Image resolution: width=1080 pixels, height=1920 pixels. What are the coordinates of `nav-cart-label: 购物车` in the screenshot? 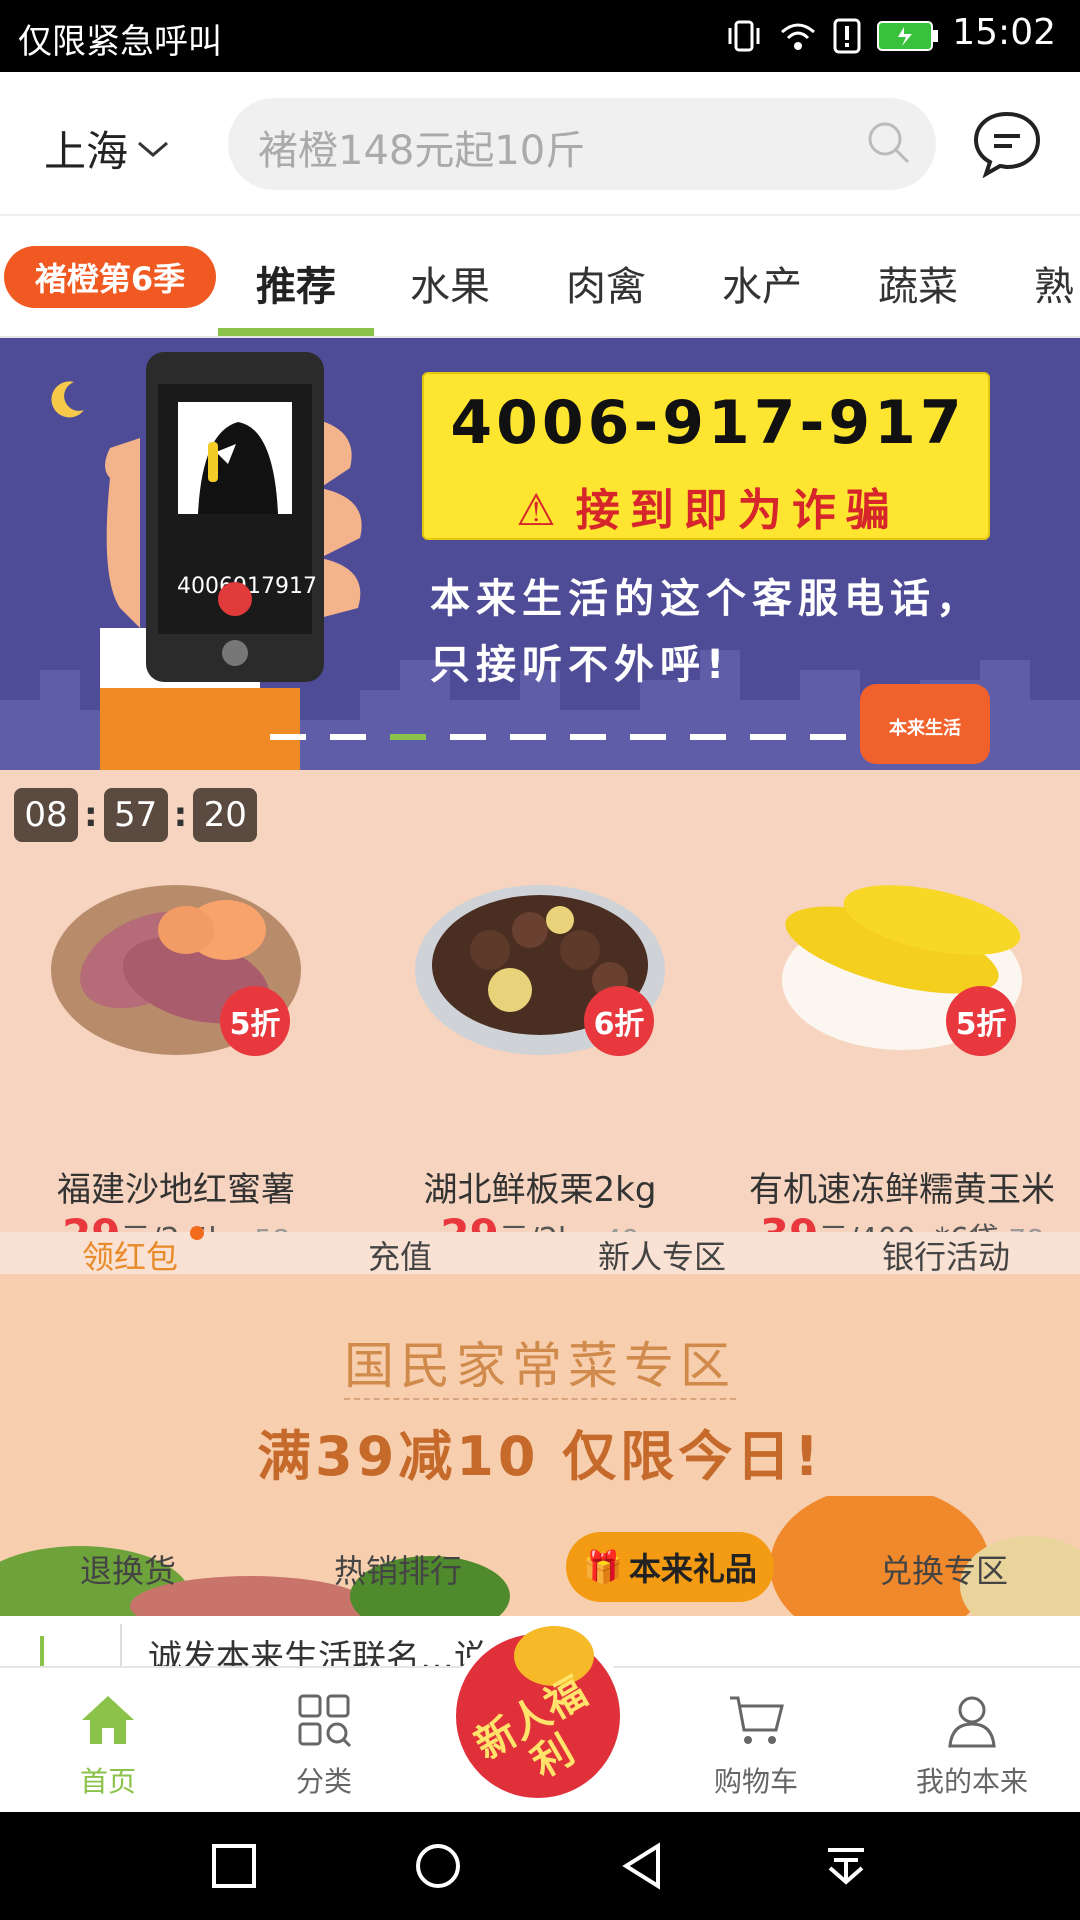 It's located at (755, 1781).